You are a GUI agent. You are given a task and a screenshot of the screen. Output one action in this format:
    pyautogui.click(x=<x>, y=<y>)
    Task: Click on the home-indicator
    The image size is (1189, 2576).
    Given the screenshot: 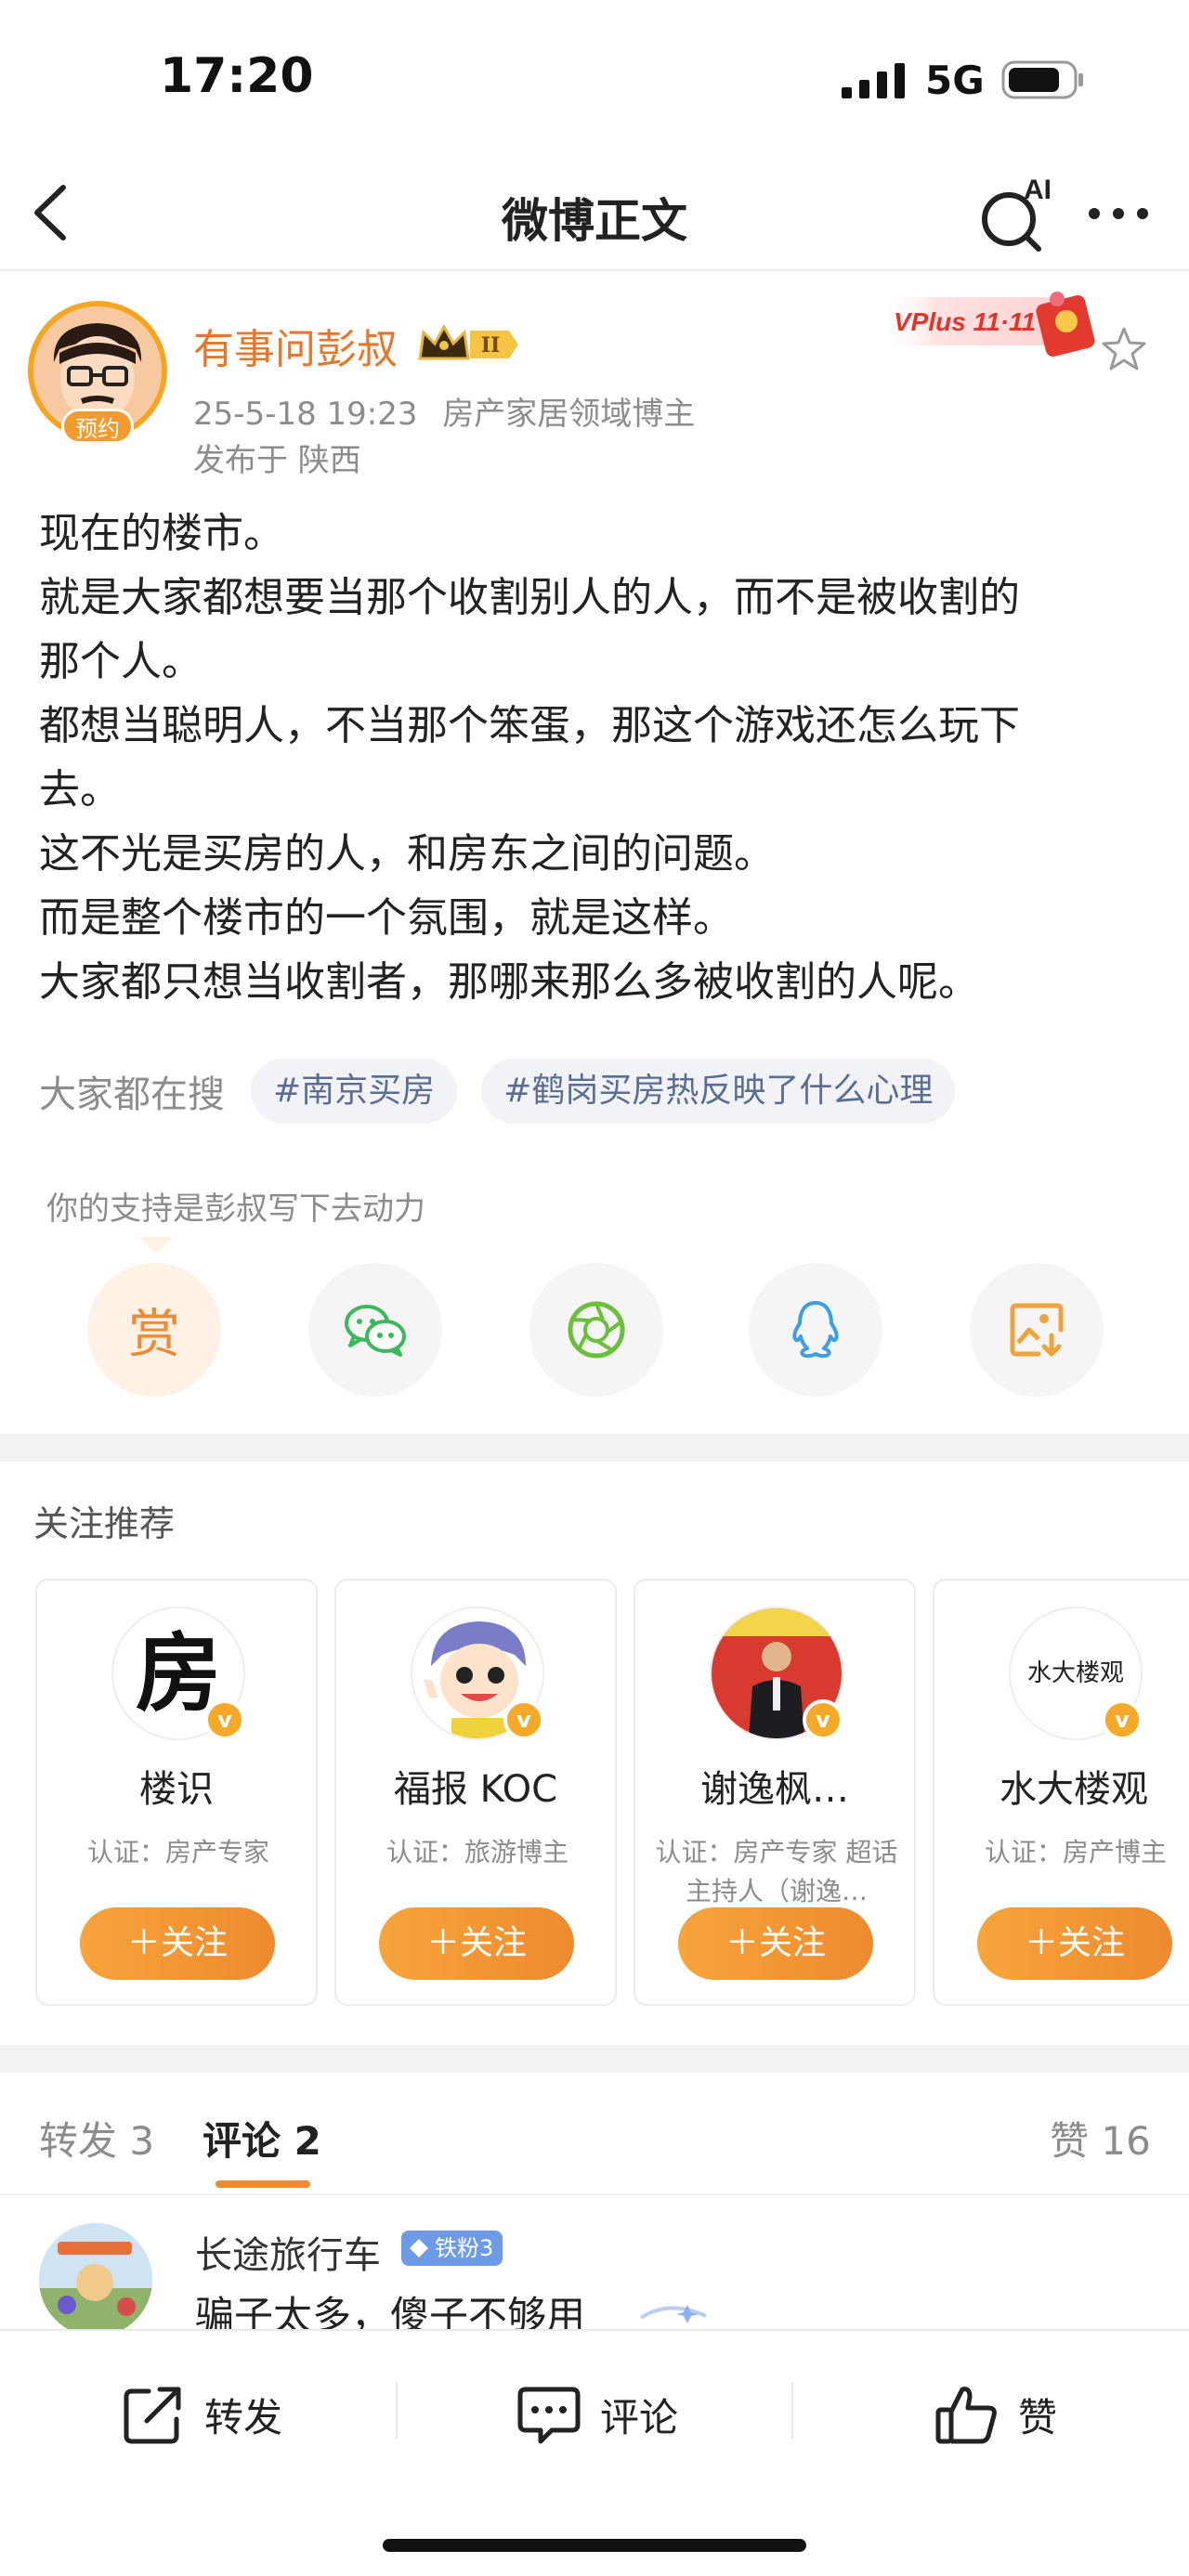 What is the action you would take?
    pyautogui.click(x=594, y=2545)
    